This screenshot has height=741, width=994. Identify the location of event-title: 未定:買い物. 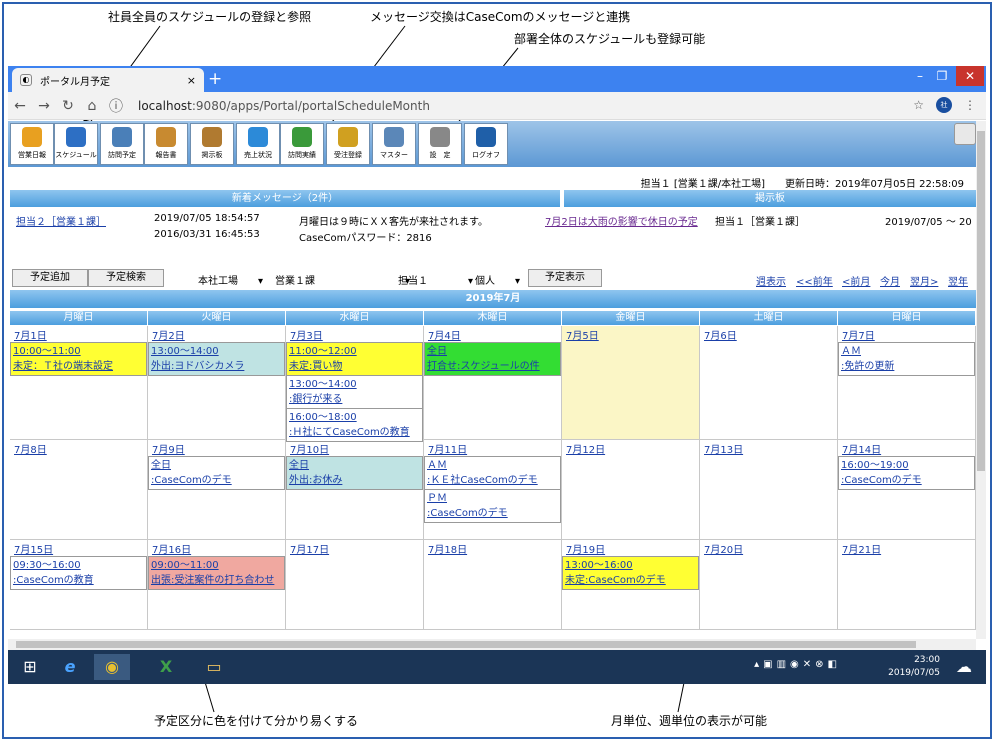
(354, 366).